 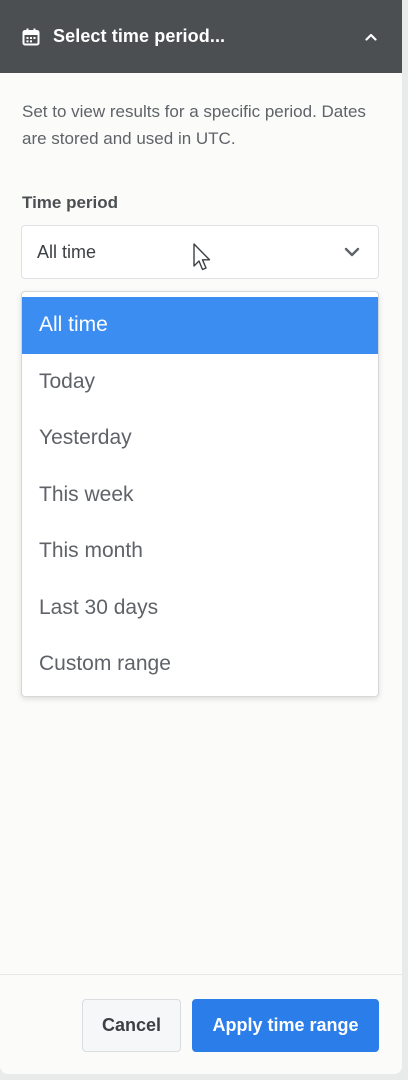 I want to click on cancel-button: Cancel, so click(x=131, y=1025).